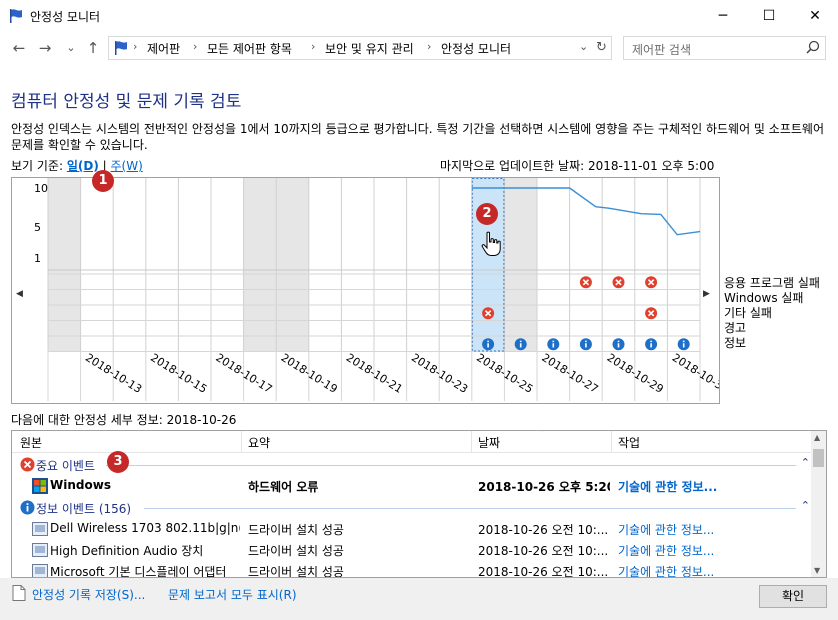 Image resolution: width=838 pixels, height=620 pixels. What do you see at coordinates (489, 442) in the screenshot?
I see `column-date: 날짜` at bounding box center [489, 442].